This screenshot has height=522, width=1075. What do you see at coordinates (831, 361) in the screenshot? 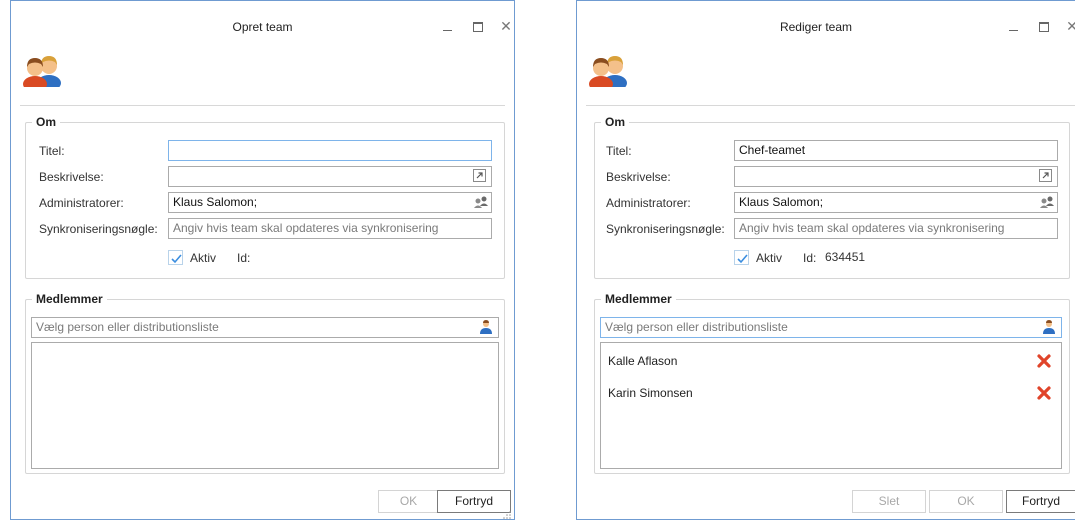
I see `list-item: Kalle Aflason` at bounding box center [831, 361].